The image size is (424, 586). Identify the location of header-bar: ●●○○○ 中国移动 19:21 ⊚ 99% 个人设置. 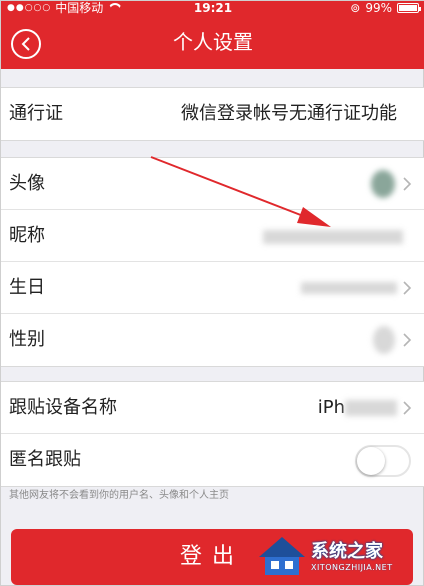
(212, 35).